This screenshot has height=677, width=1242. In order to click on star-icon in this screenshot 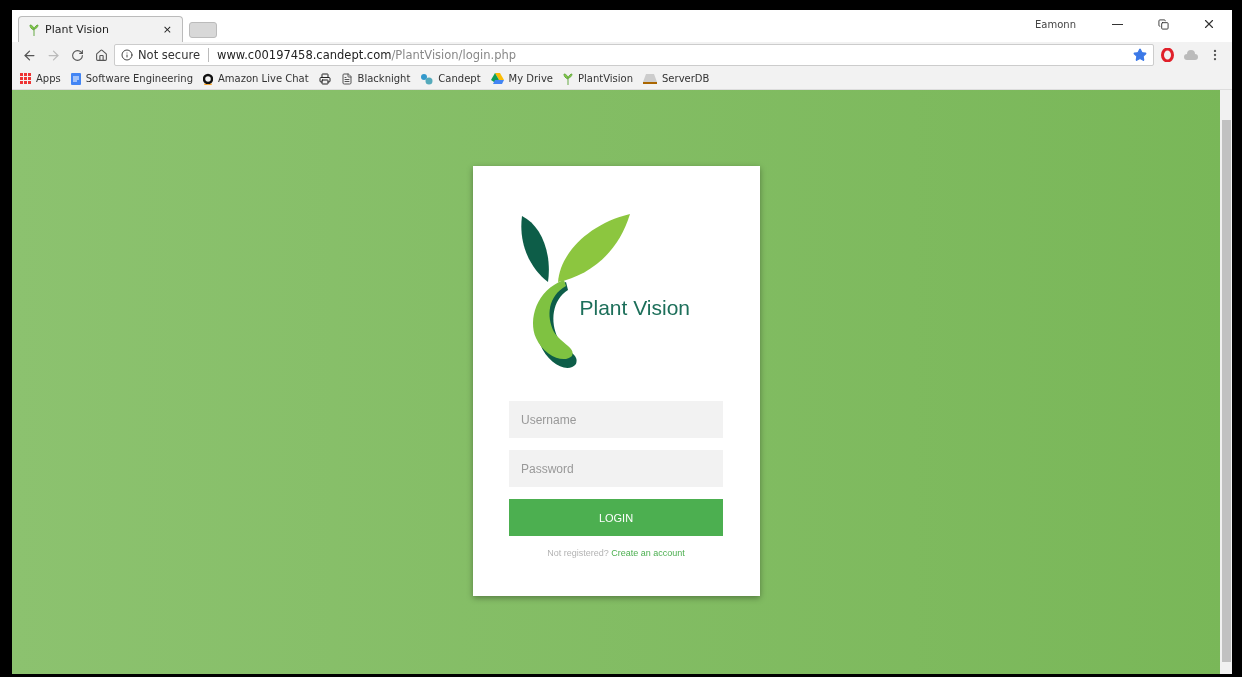, I will do `click(1140, 55)`.